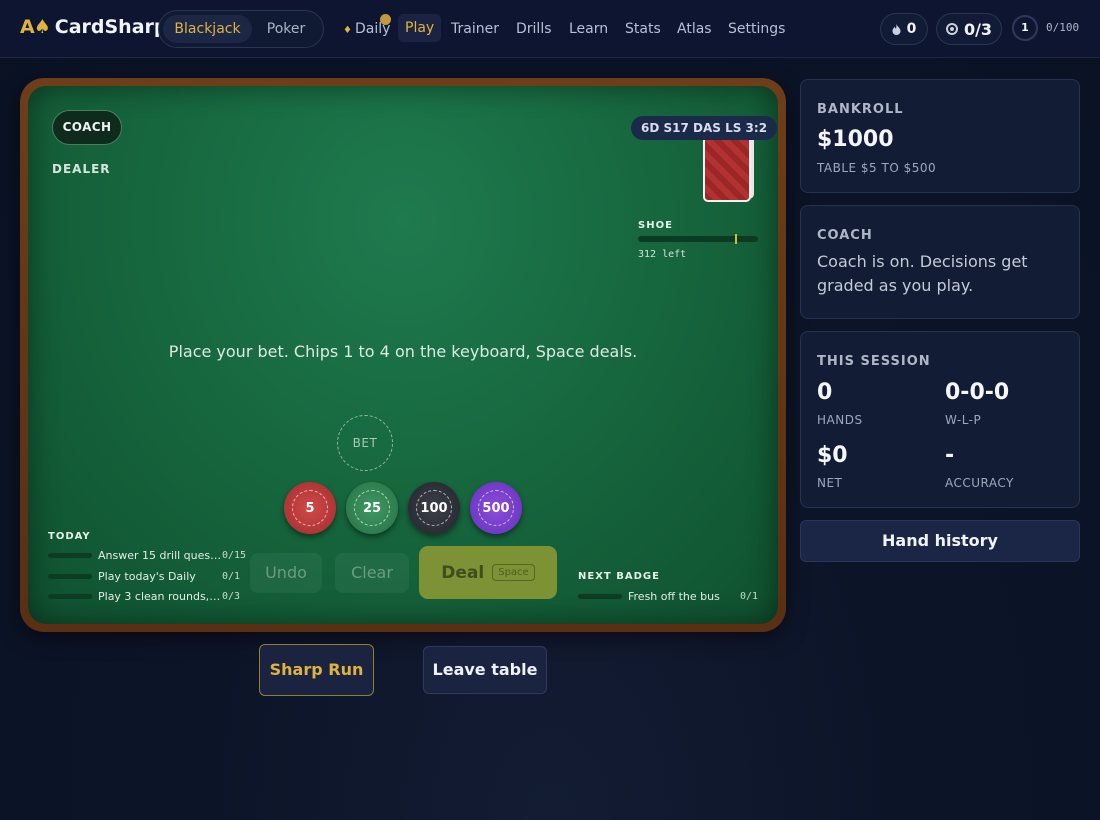 The height and width of the screenshot is (820, 1100). I want to click on chip-500-label: 500, so click(496, 508).